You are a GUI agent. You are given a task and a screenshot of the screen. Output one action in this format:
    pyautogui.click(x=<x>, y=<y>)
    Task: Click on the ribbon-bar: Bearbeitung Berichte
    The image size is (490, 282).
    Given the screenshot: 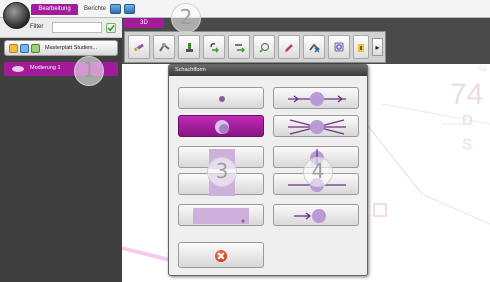 What is the action you would take?
    pyautogui.click(x=245, y=9)
    